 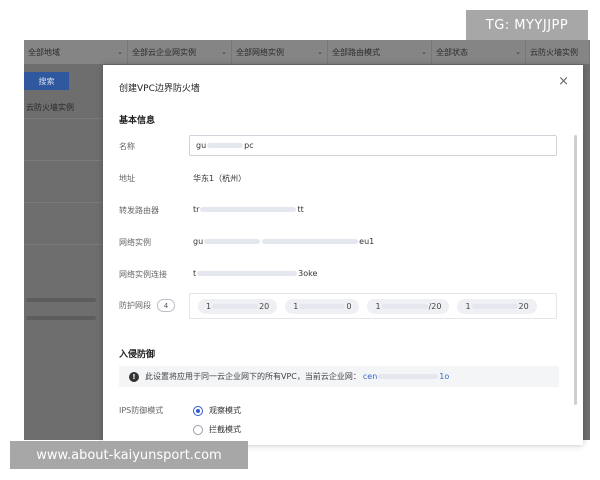 I want to click on search-button: 搜索, so click(x=46, y=81).